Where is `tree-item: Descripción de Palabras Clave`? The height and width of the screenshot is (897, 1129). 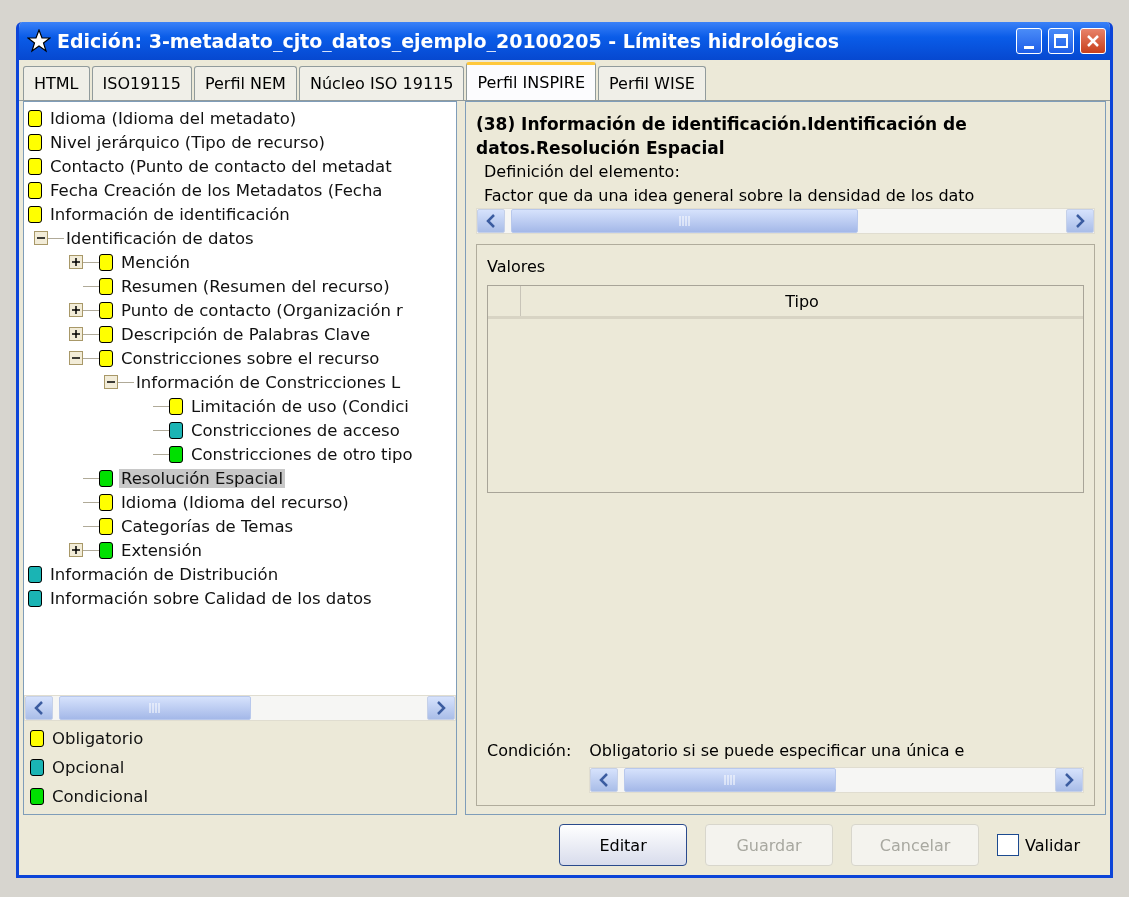 tree-item: Descripción de Palabras Clave is located at coordinates (246, 334).